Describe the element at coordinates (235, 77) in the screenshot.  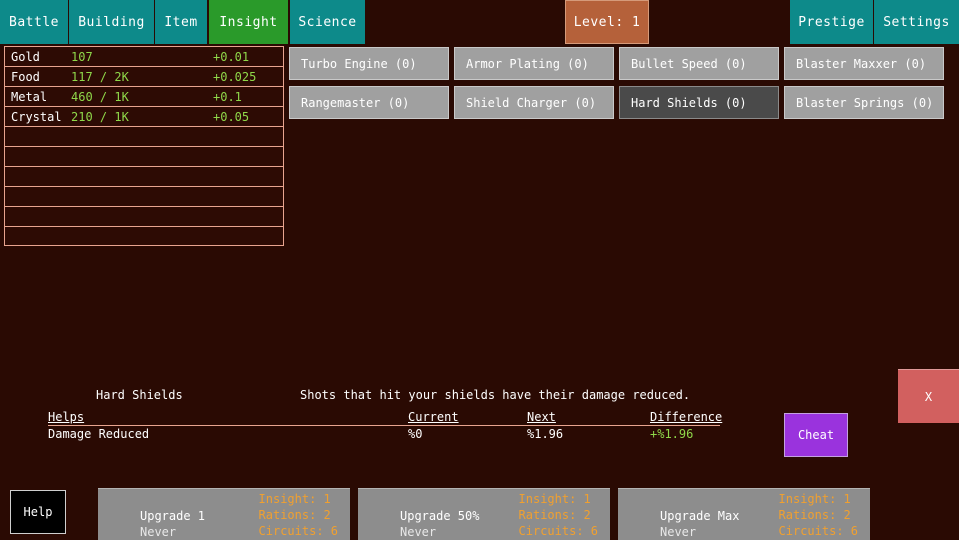
I see `resource-rate: +0.025` at that location.